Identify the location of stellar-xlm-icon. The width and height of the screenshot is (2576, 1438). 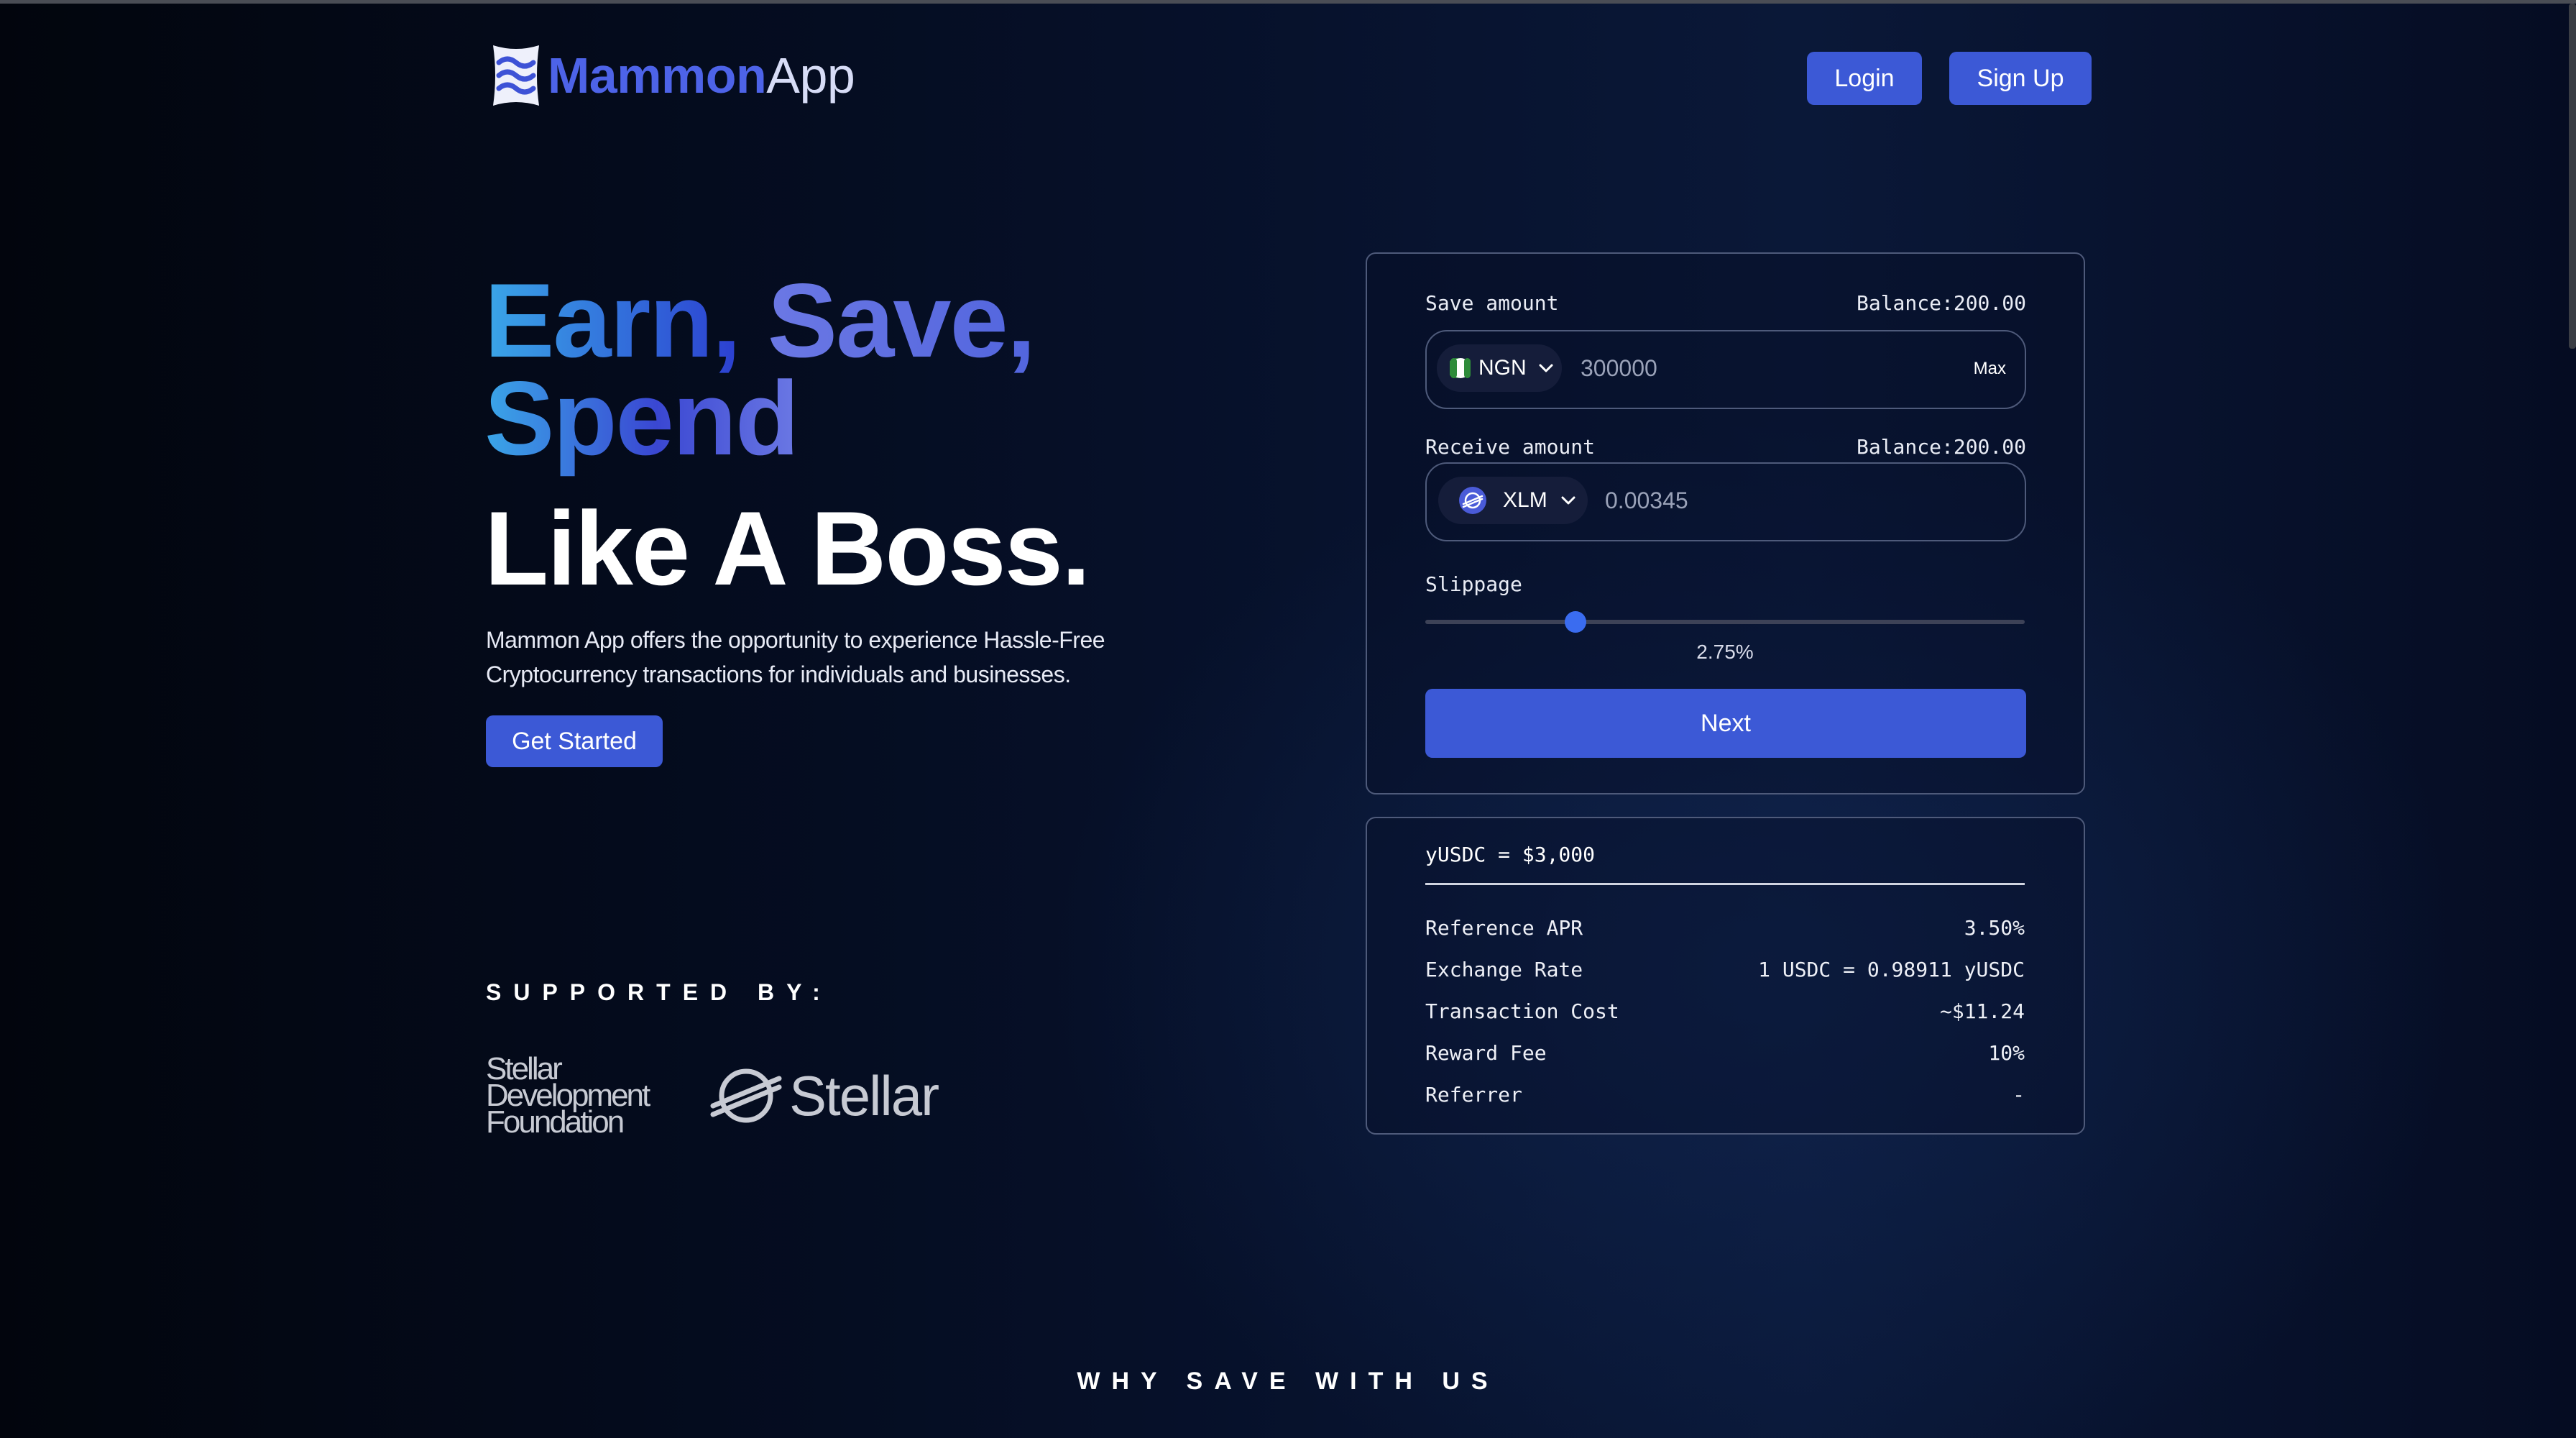
(1472, 500).